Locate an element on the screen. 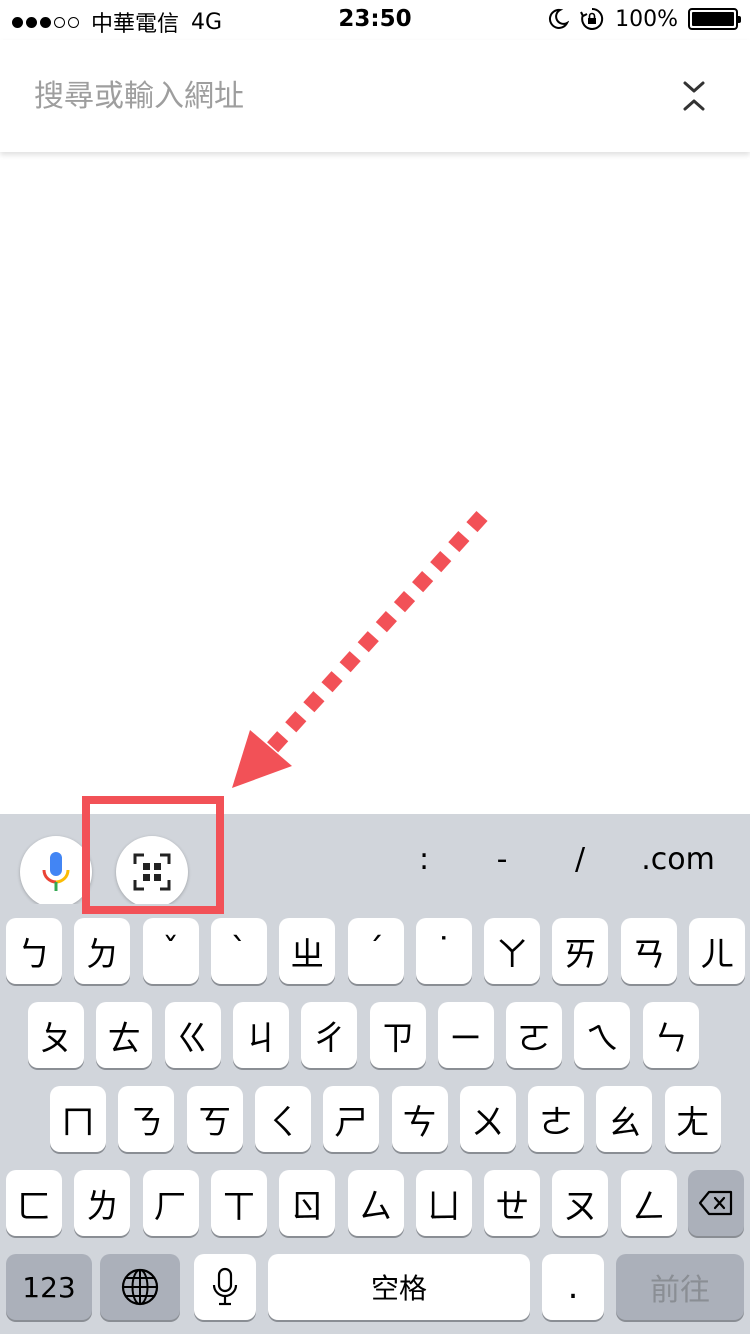 The height and width of the screenshot is (1334, 750). zhuyin-key: ㄤ is located at coordinates (692, 1119).